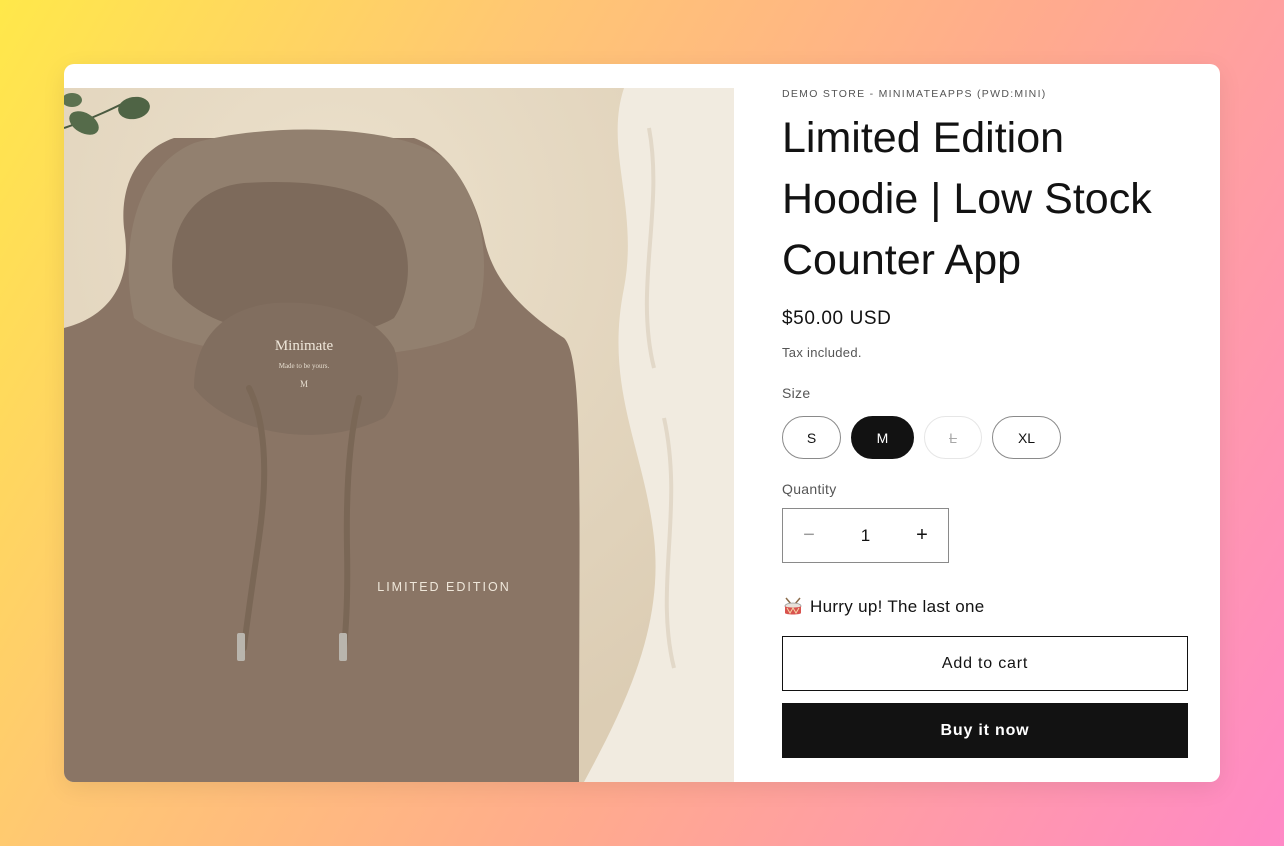 The image size is (1284, 846). I want to click on size-option-l: L, so click(953, 437).